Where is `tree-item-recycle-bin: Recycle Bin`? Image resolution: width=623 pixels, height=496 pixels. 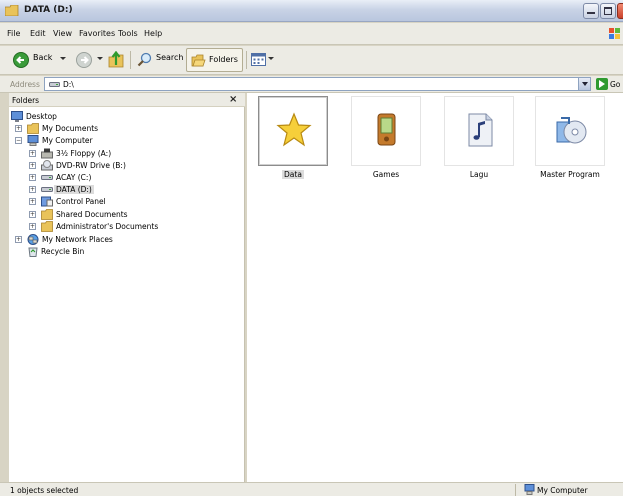 tree-item-recycle-bin: Recycle Bin is located at coordinates (134, 252).